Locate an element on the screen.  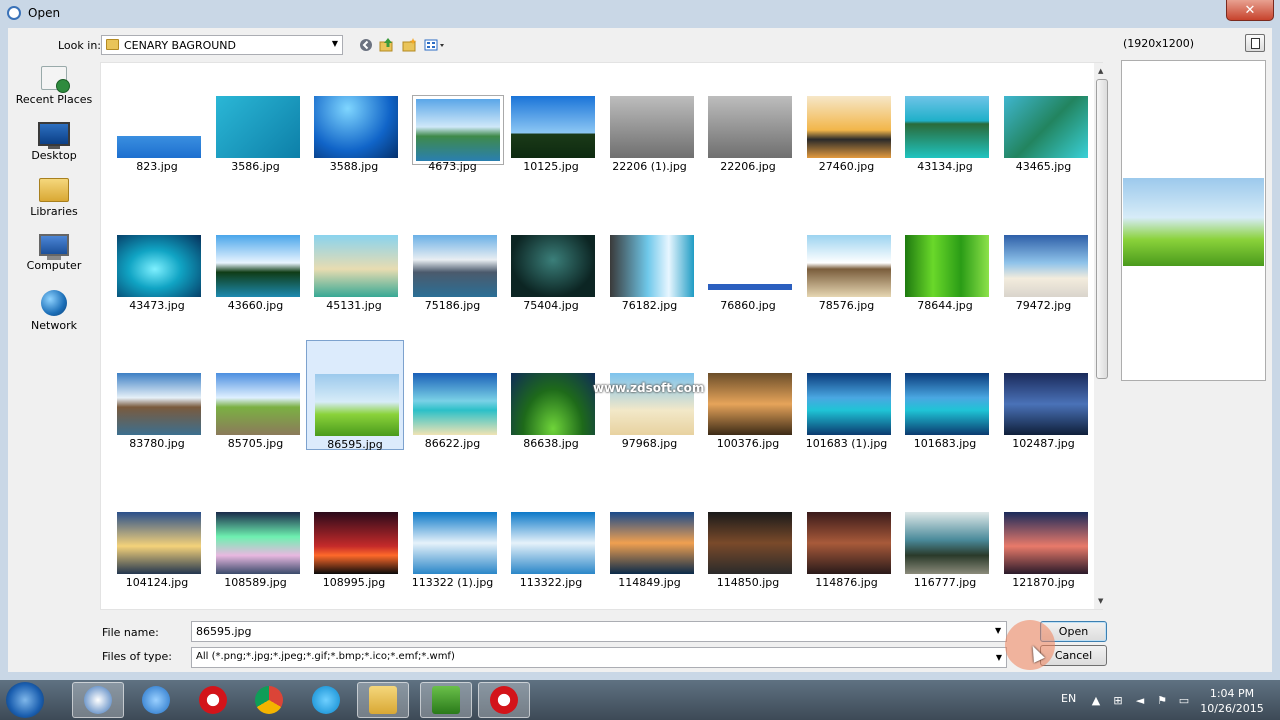
file-item: 101683.jpg is located at coordinates (946, 395).